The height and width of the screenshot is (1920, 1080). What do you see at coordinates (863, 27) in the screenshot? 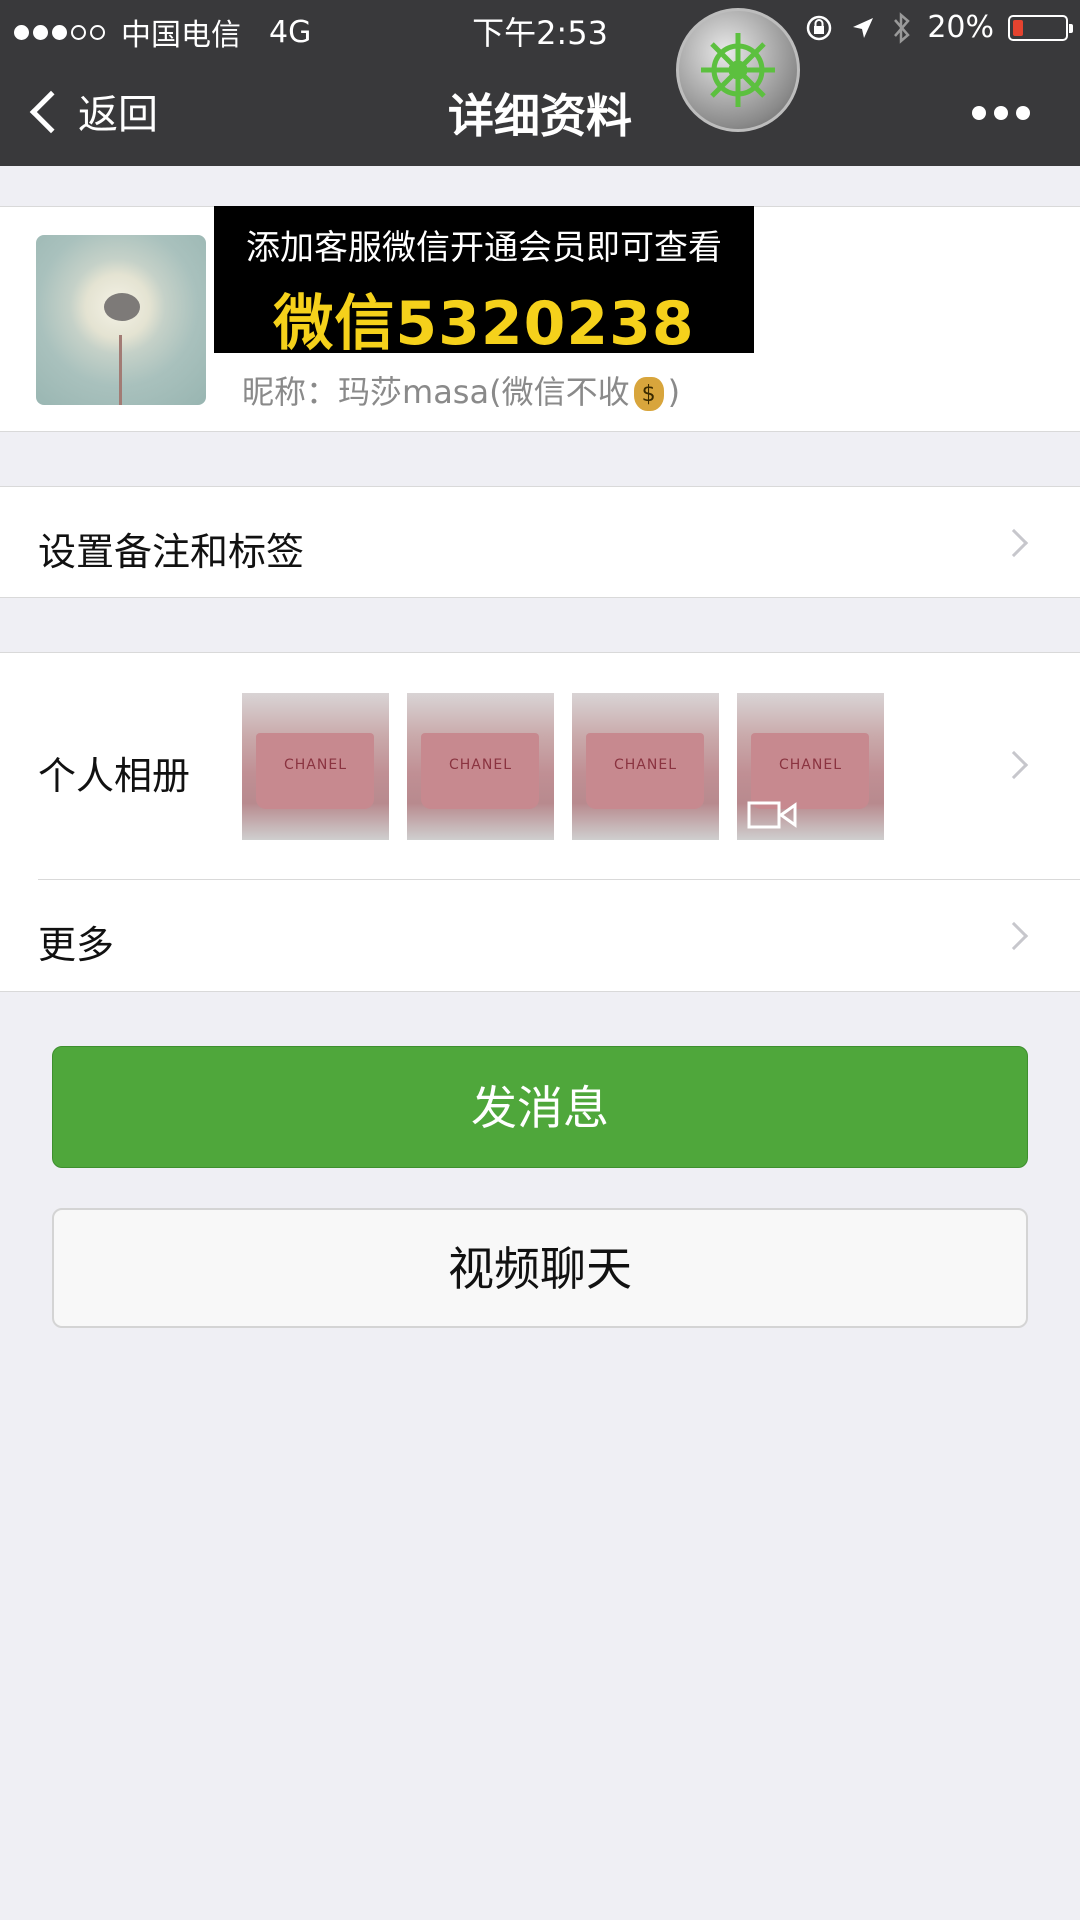
I see `location-arrow-icon` at bounding box center [863, 27].